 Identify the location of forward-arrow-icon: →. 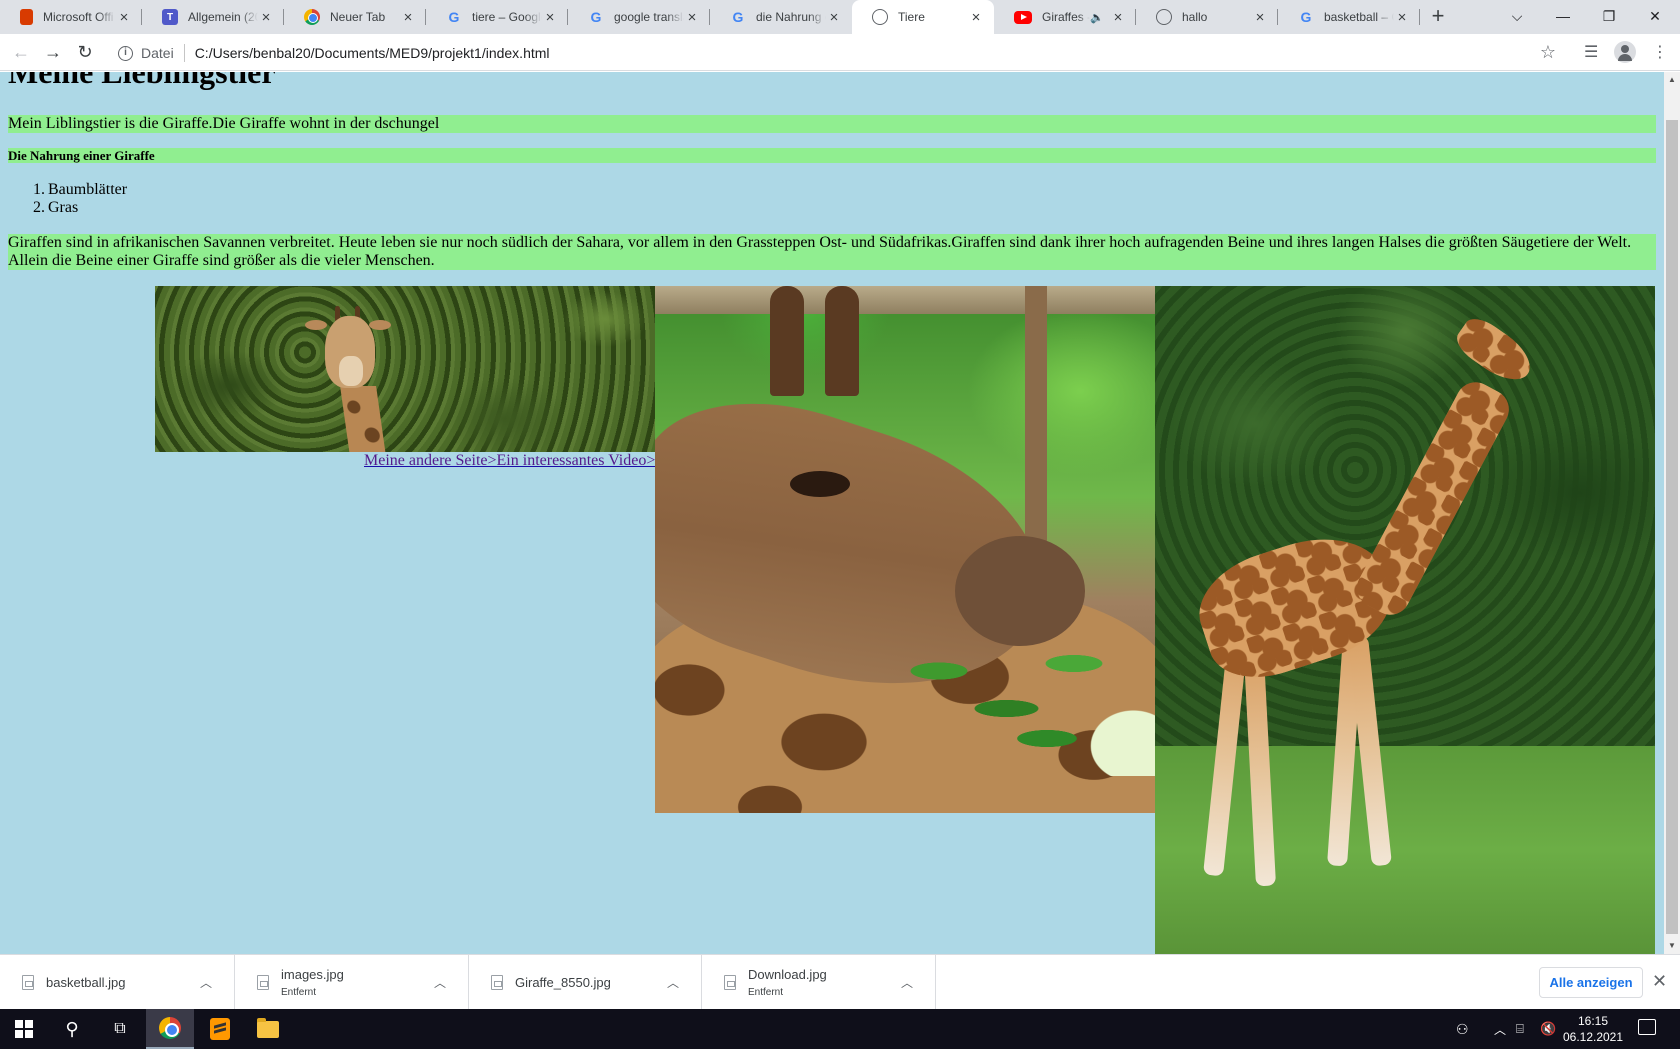
(53, 53).